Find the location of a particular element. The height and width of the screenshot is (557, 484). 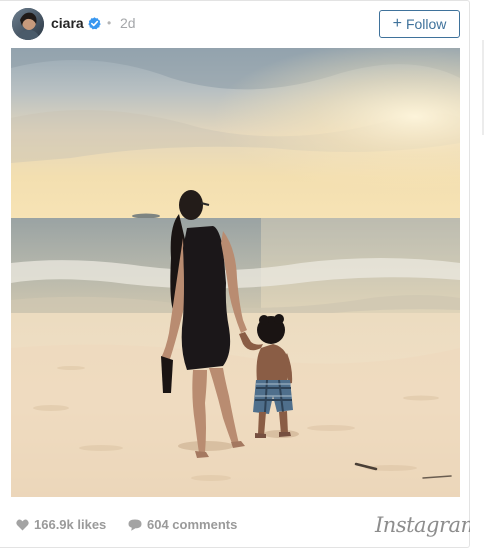

follow-label: Follow is located at coordinates (426, 24).